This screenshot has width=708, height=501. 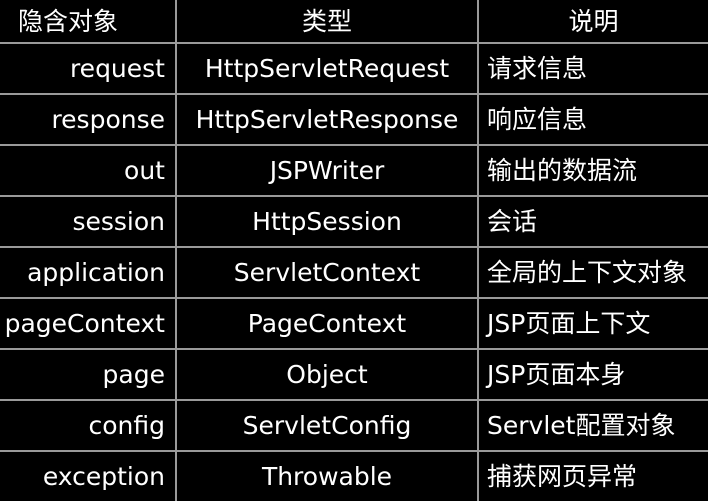 What do you see at coordinates (88, 119) in the screenshot?
I see `cell-object: response` at bounding box center [88, 119].